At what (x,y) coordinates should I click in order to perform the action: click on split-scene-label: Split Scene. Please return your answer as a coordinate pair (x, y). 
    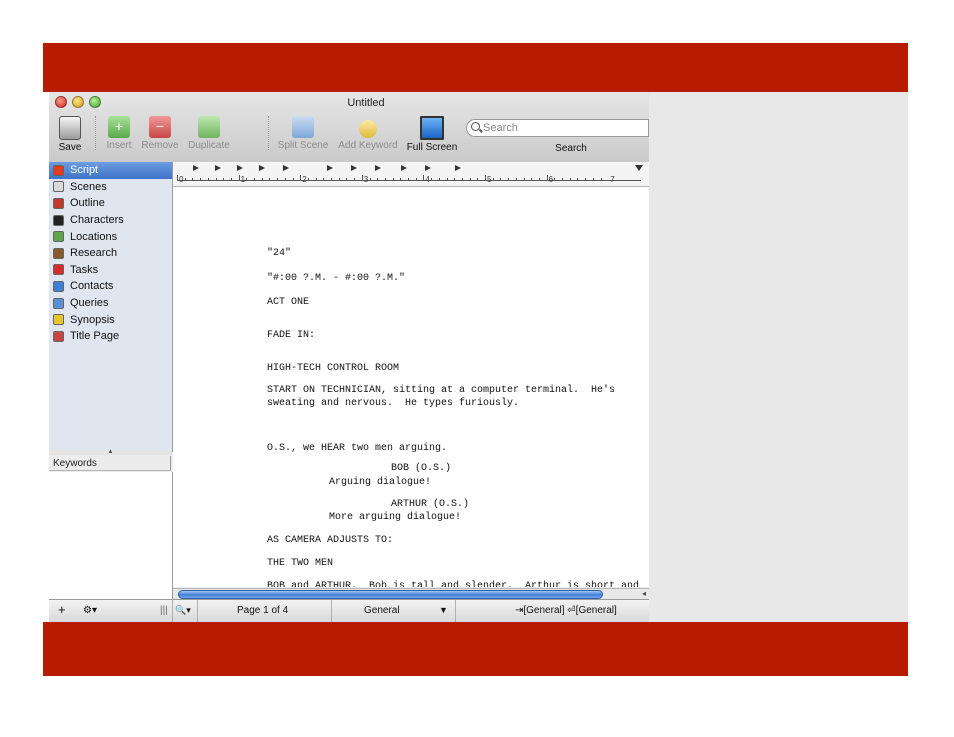
    Looking at the image, I should click on (303, 145).